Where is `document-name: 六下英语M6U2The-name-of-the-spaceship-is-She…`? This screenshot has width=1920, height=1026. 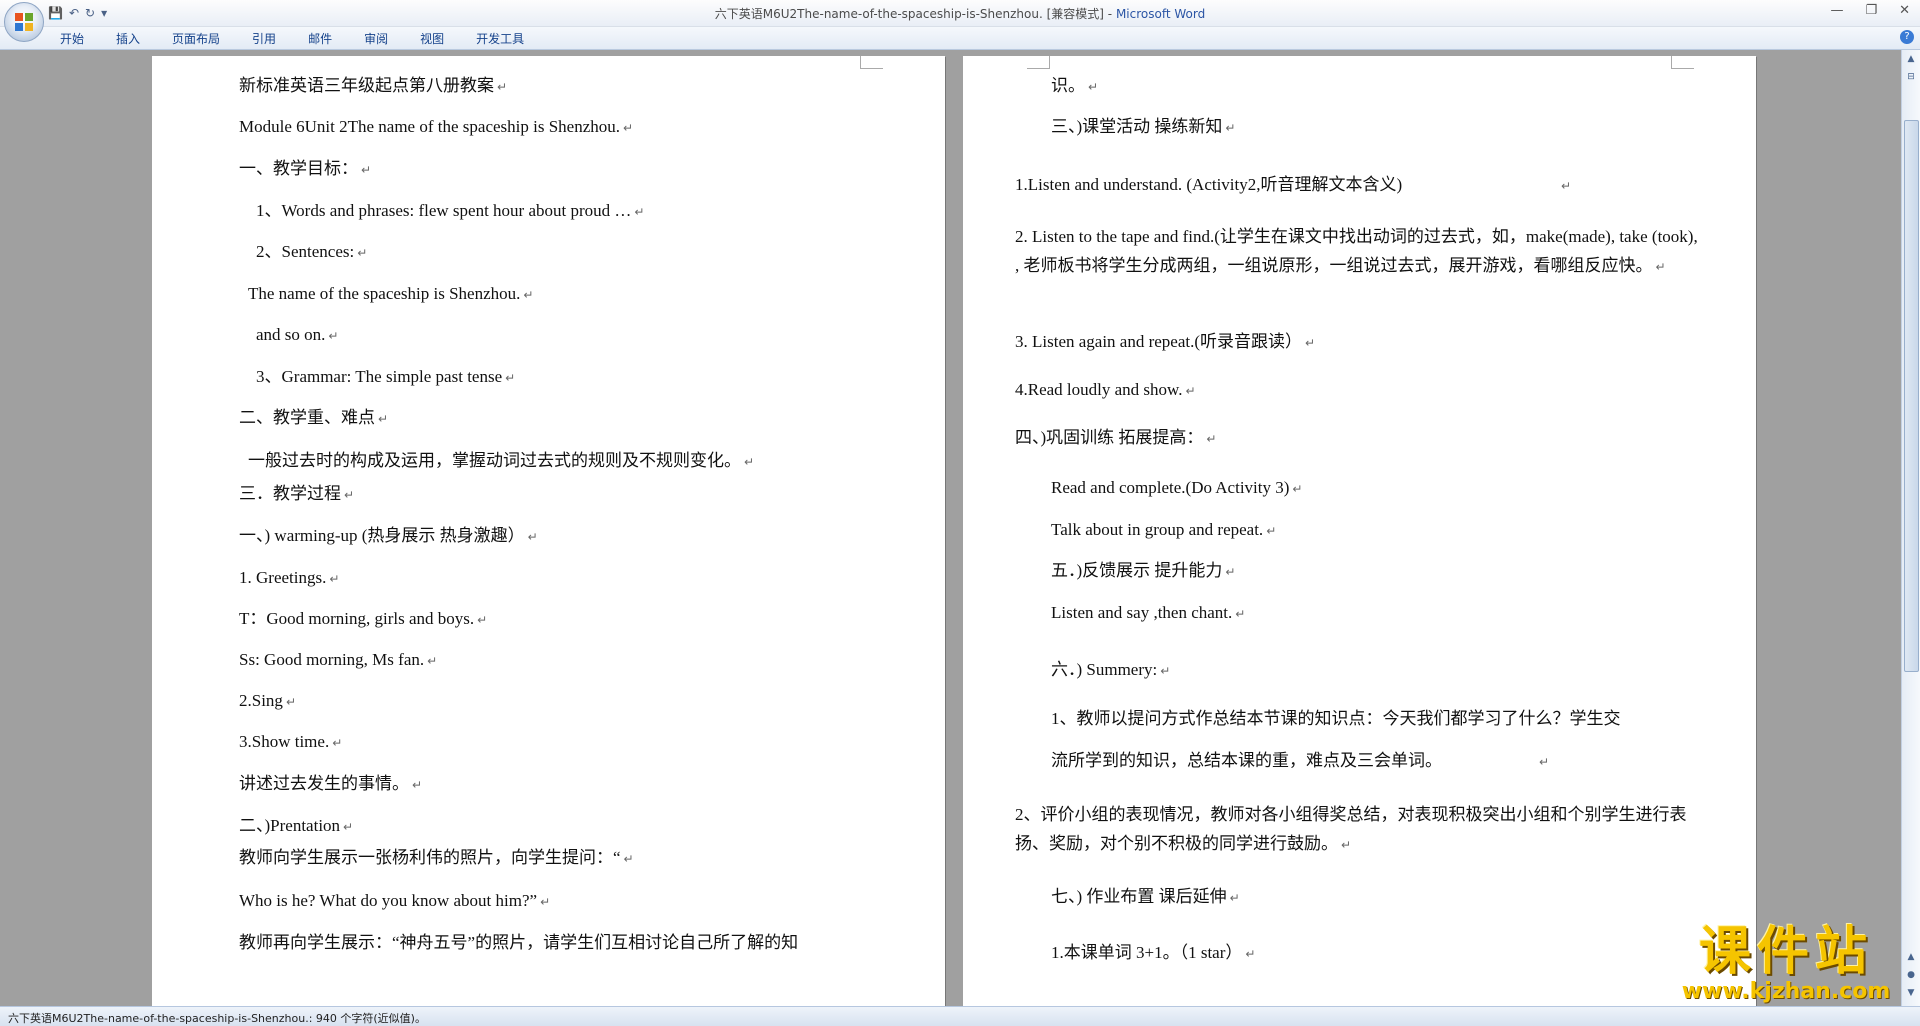 document-name: 六下英语M6U2The-name-of-the-spaceship-is-She… is located at coordinates (915, 14).